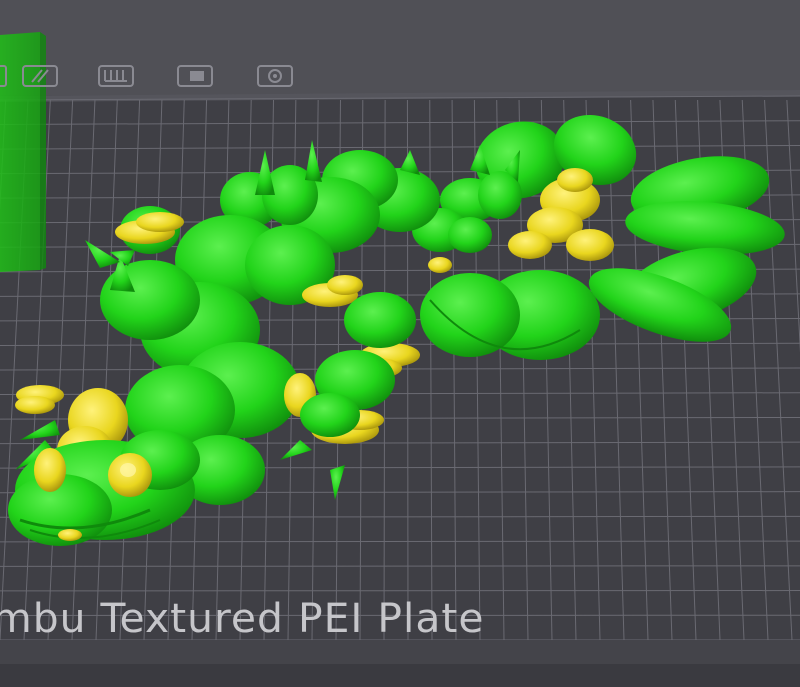  I want to click on cut-icon, so click(195, 76).